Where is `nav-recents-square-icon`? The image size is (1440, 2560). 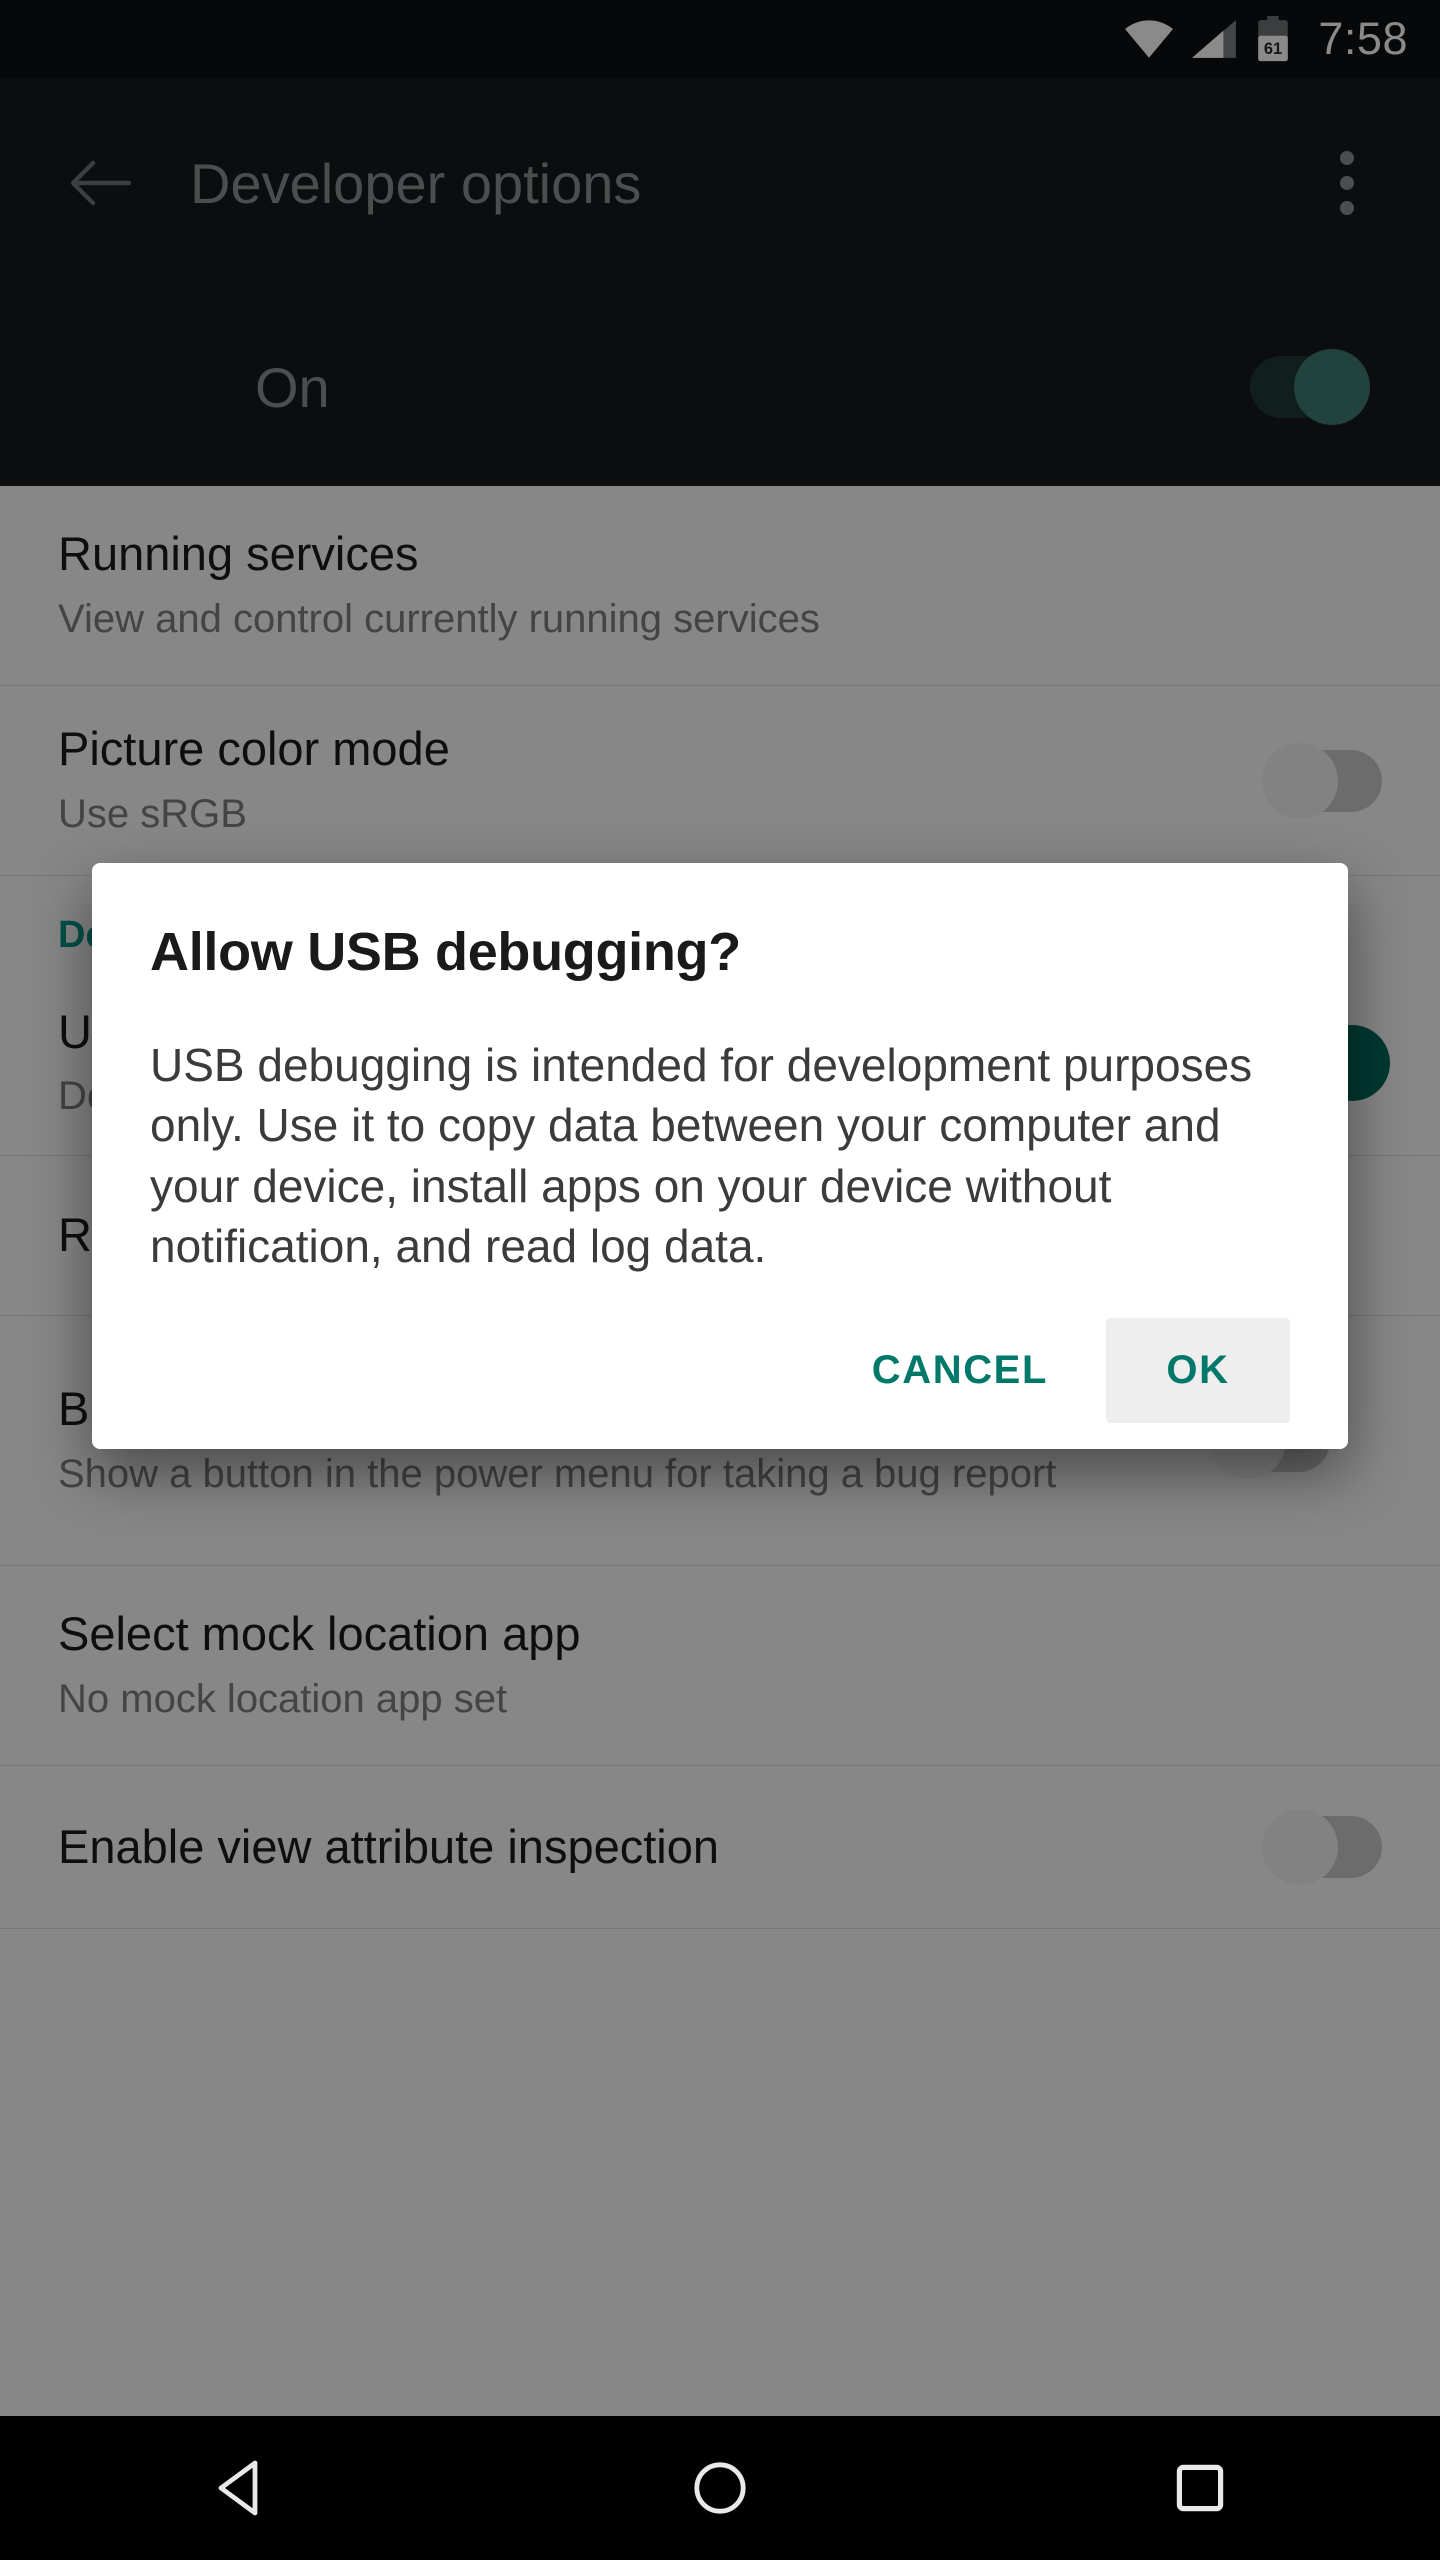 nav-recents-square-icon is located at coordinates (1200, 2488).